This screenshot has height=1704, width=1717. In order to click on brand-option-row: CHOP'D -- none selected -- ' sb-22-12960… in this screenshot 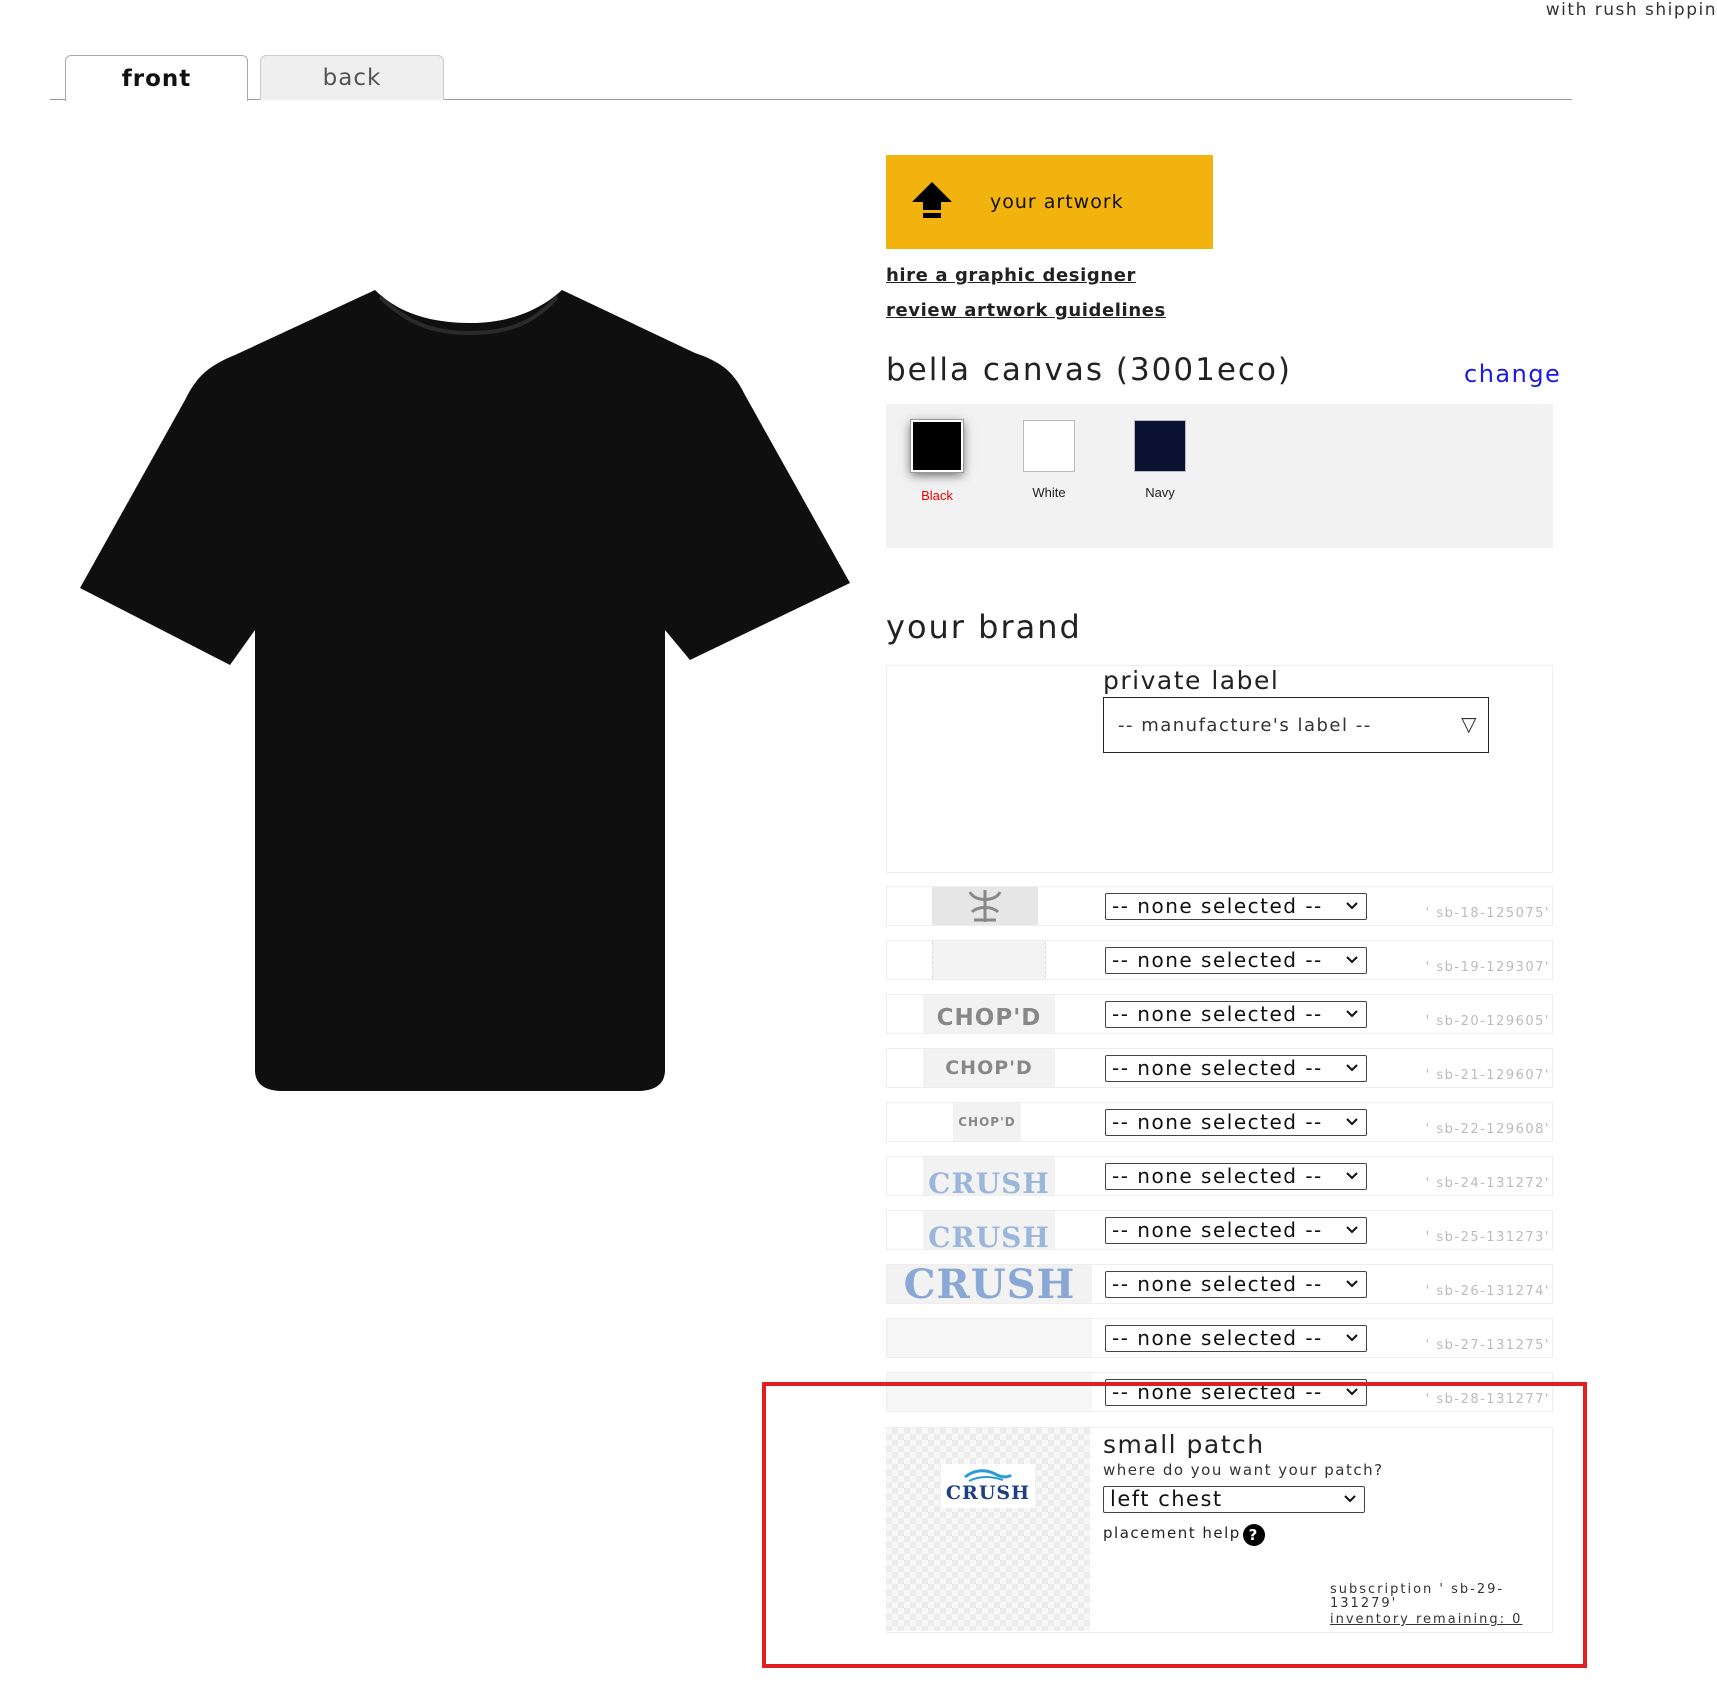, I will do `click(1219, 1122)`.